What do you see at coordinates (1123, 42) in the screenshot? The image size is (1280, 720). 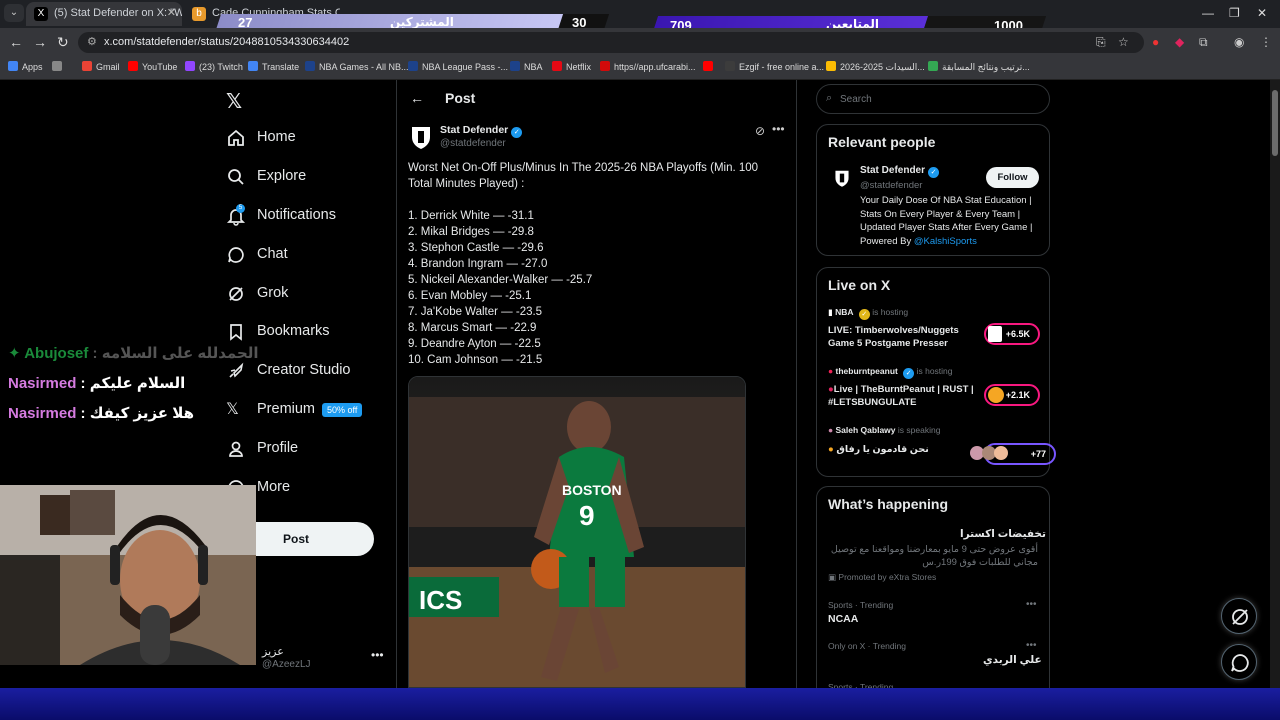 I see `bookmark-star-icon: ☆` at bounding box center [1123, 42].